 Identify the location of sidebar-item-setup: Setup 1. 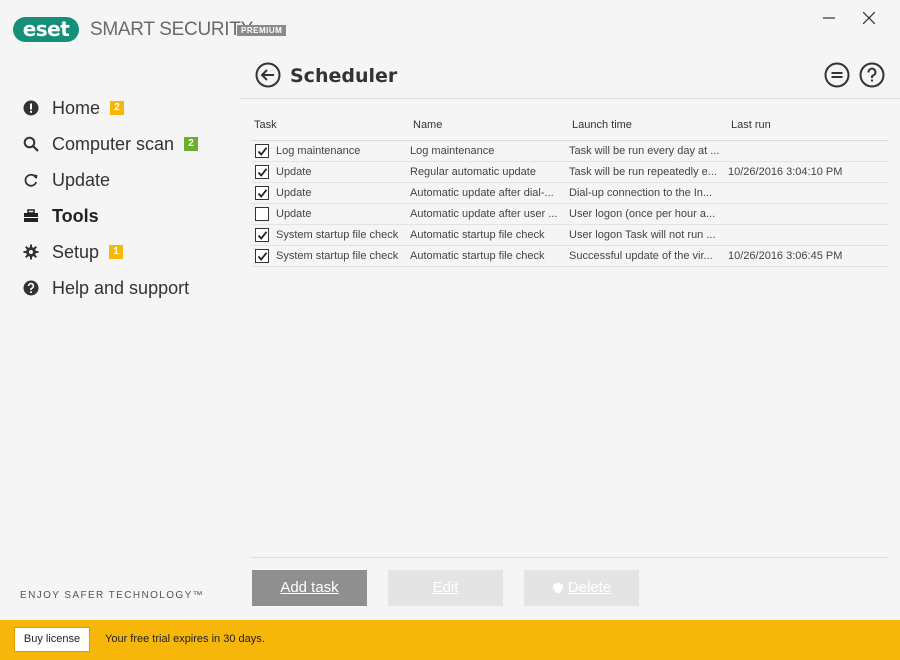
(73, 252).